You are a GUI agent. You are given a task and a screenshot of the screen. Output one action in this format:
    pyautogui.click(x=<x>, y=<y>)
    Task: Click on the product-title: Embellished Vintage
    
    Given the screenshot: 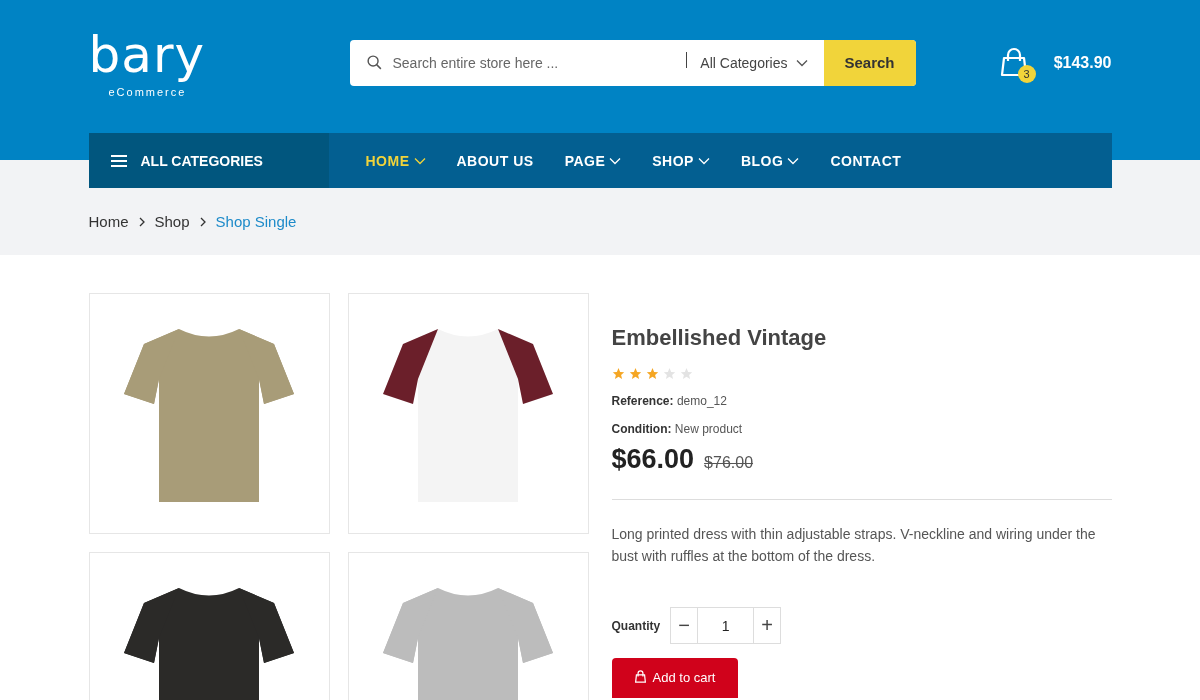 What is the action you would take?
    pyautogui.click(x=719, y=338)
    